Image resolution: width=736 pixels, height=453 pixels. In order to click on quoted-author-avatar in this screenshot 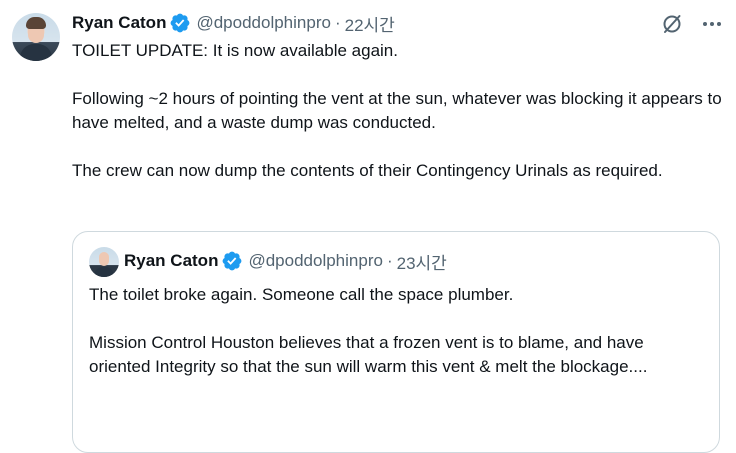, I will do `click(104, 262)`.